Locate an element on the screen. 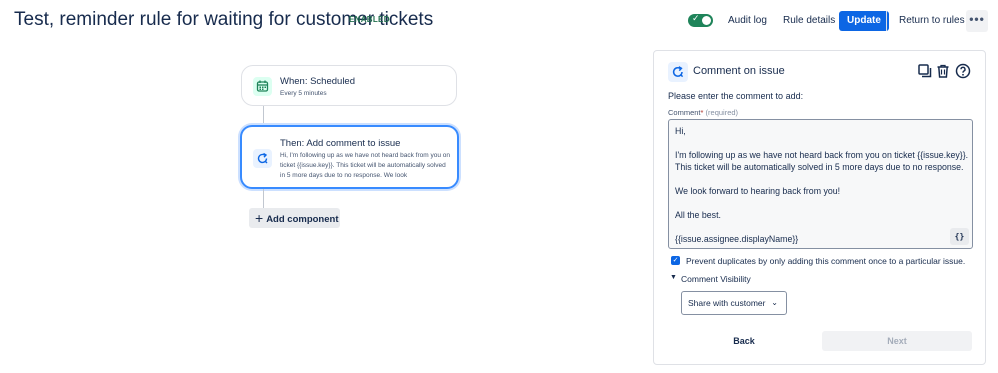  audit-log-button: Audit log is located at coordinates (747, 21).